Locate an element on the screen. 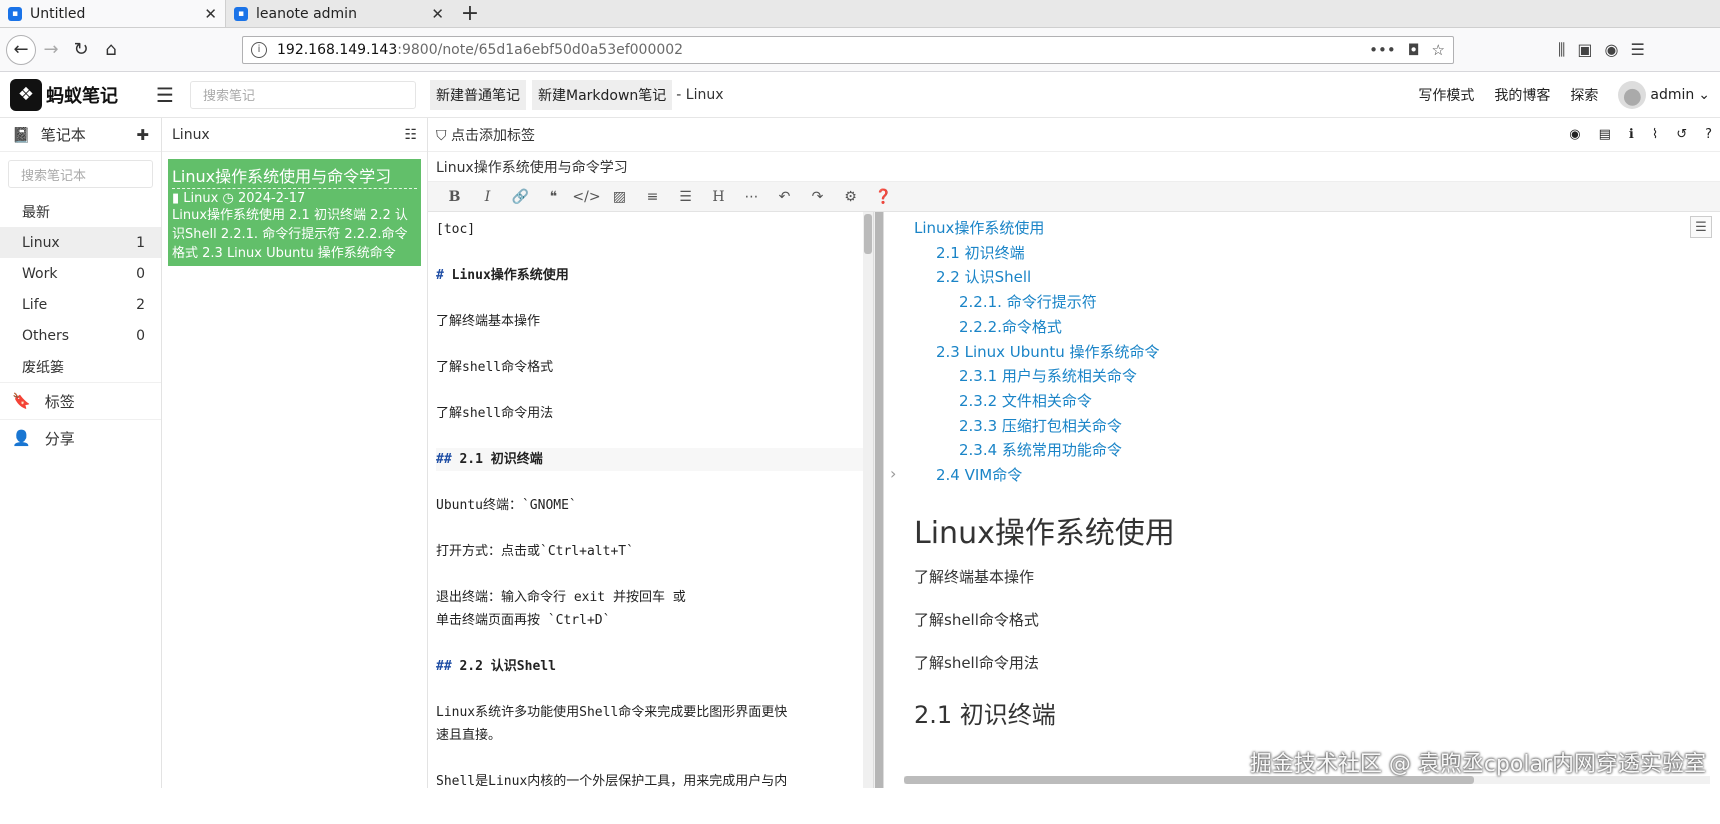  horizontal-rule-icon: ⋯ is located at coordinates (751, 197).